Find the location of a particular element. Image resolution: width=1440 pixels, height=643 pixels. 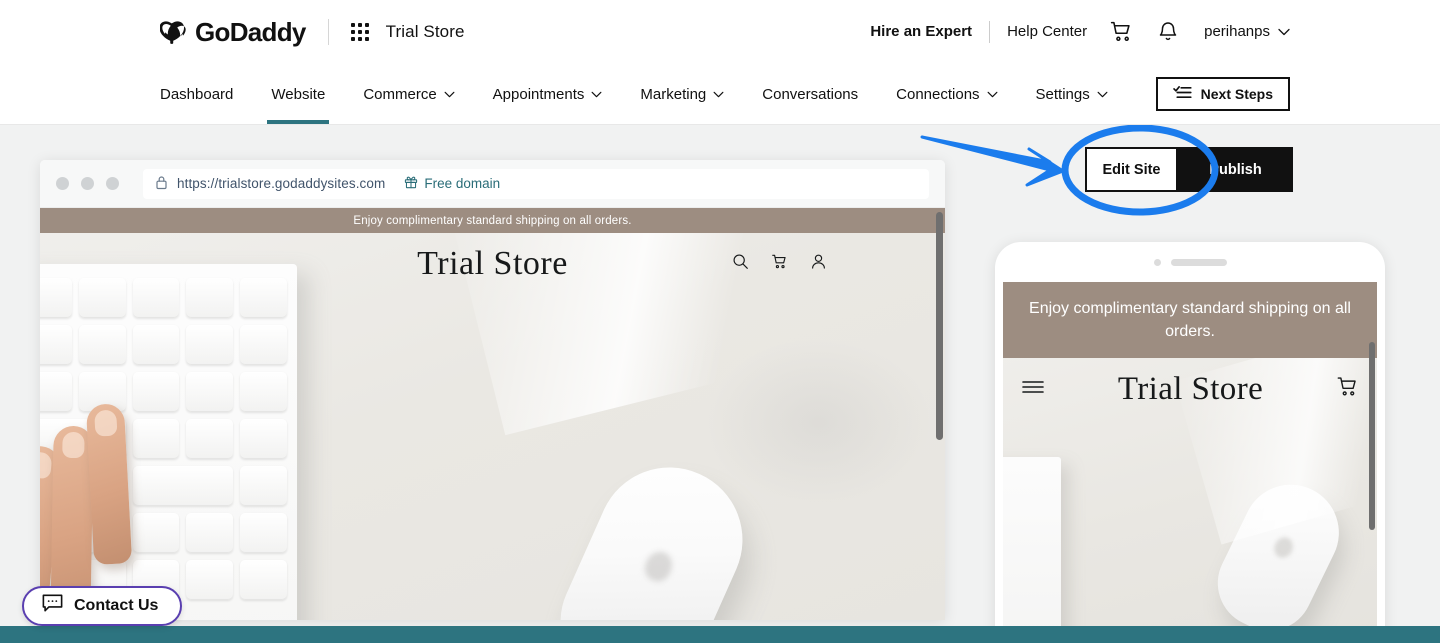

nav-item-website: Website is located at coordinates (298, 93).